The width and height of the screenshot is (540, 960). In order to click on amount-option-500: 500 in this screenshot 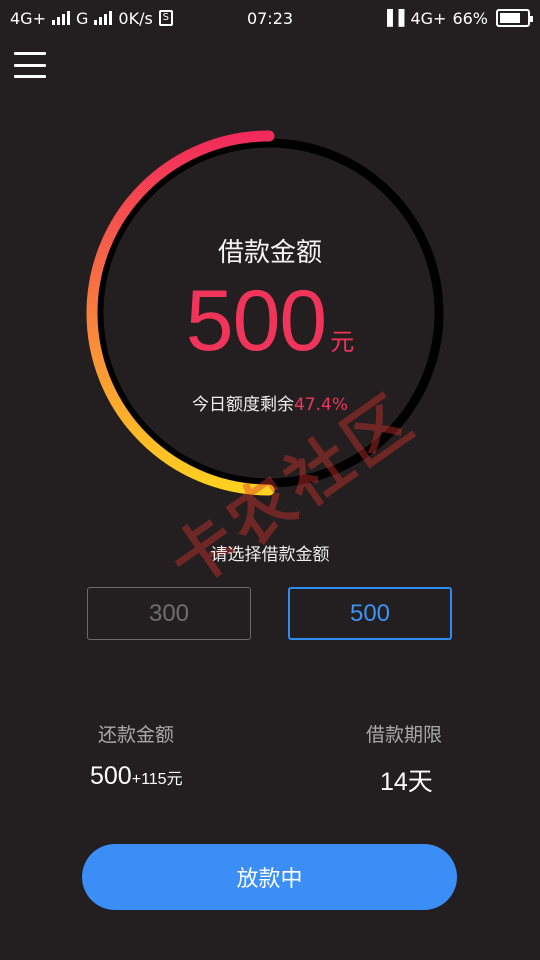, I will do `click(370, 613)`.